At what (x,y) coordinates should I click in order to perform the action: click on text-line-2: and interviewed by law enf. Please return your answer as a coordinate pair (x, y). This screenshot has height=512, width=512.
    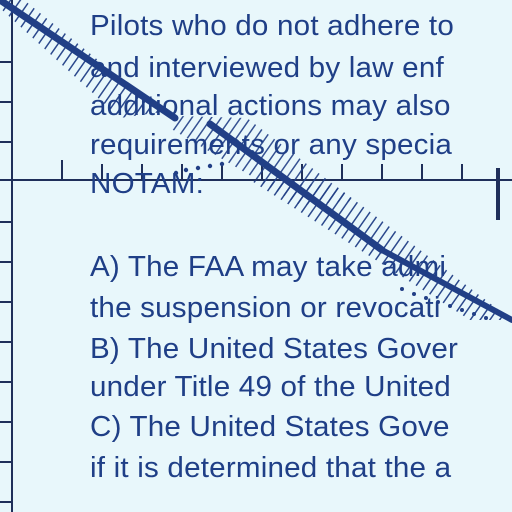
    Looking at the image, I should click on (267, 68).